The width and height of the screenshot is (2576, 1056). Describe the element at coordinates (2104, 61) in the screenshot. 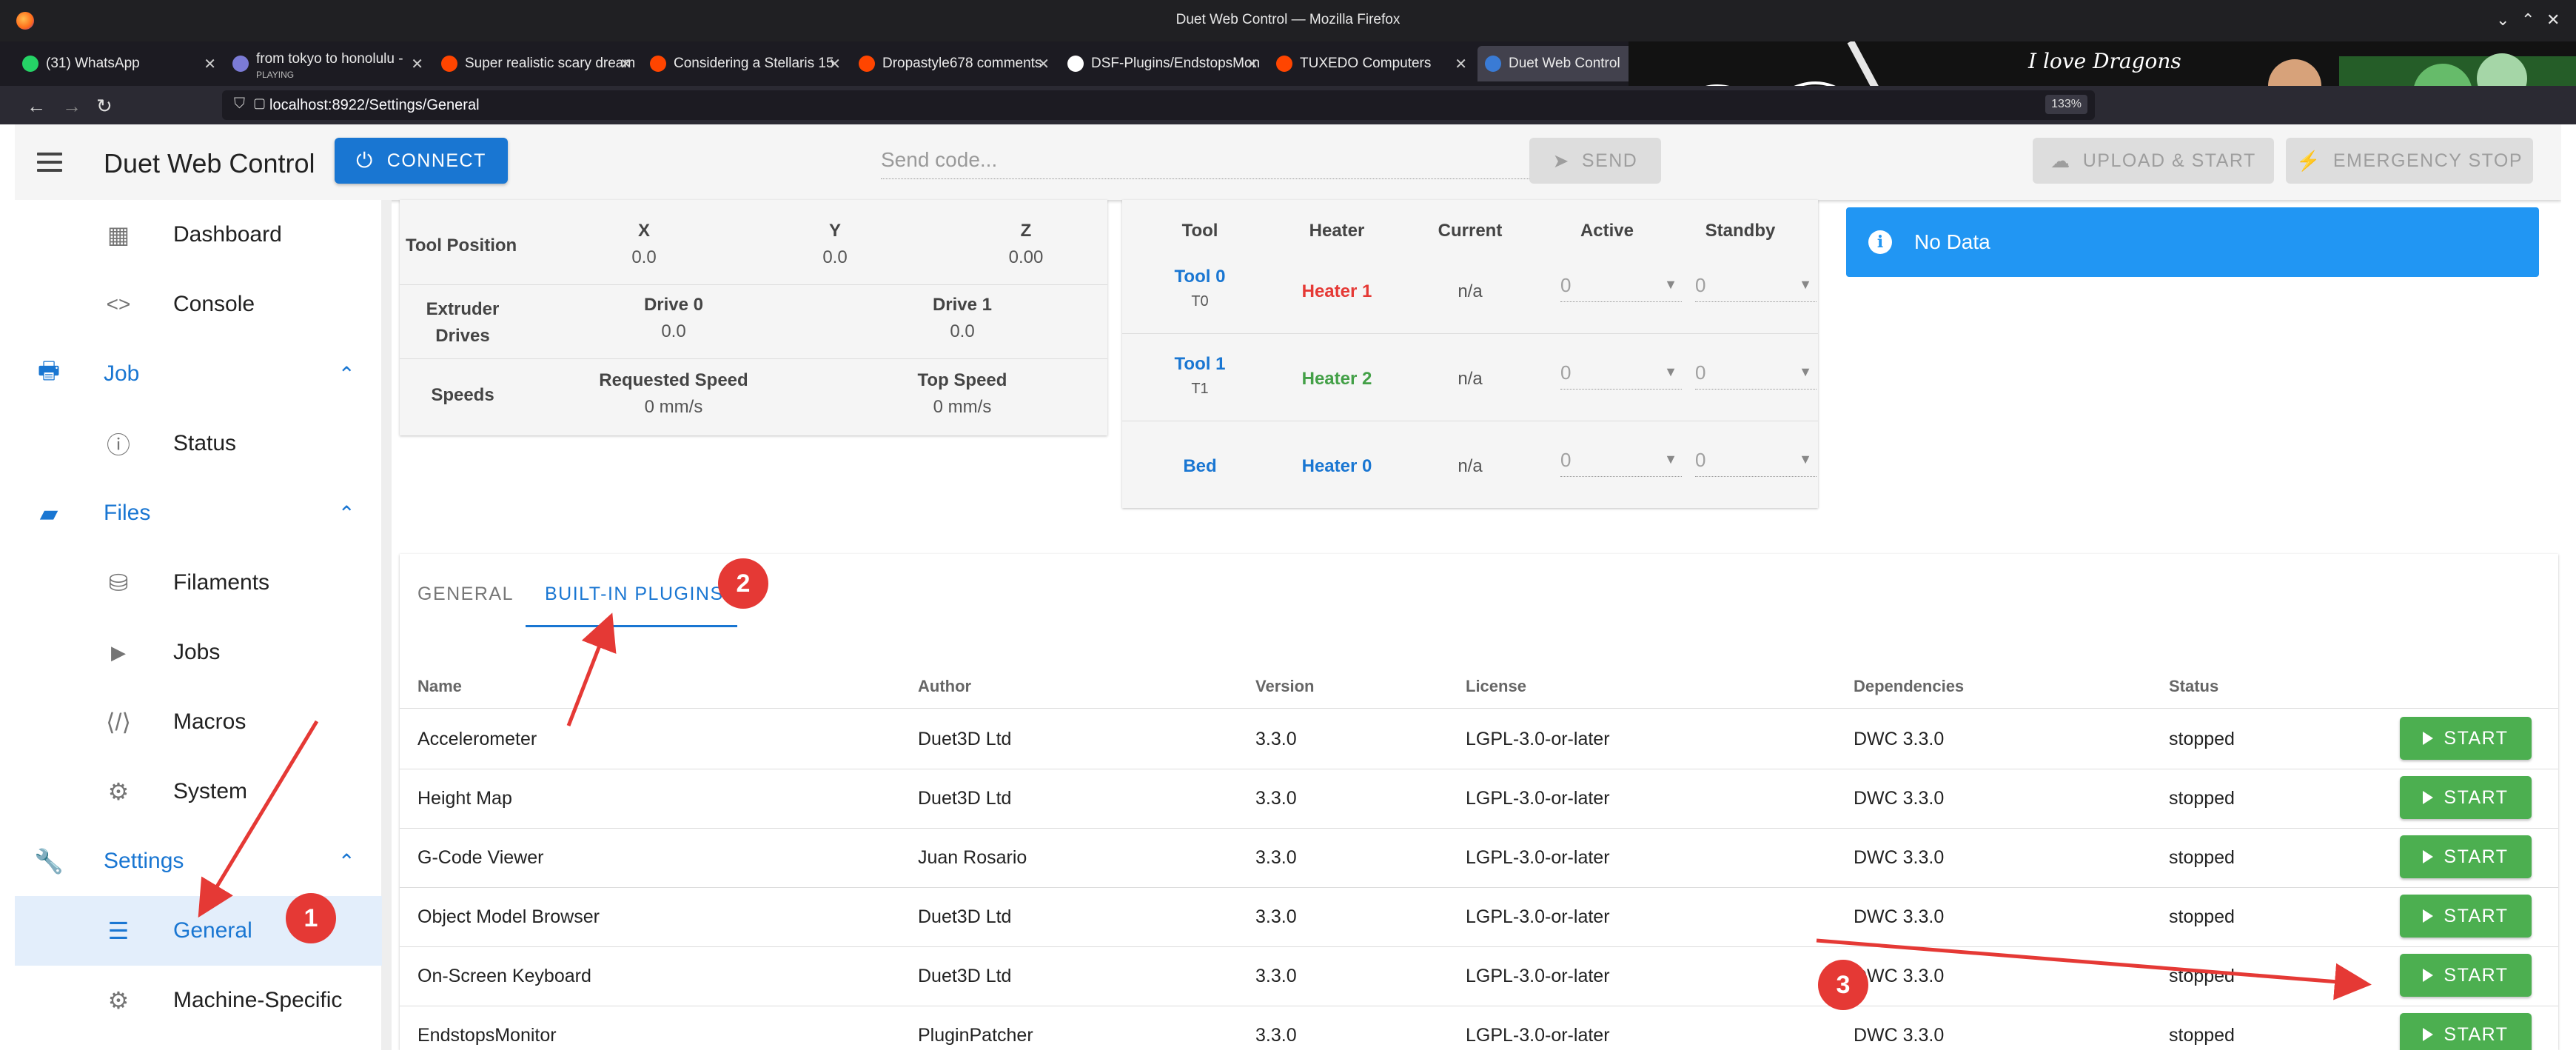

I see `banner-text: I love Dragons` at that location.